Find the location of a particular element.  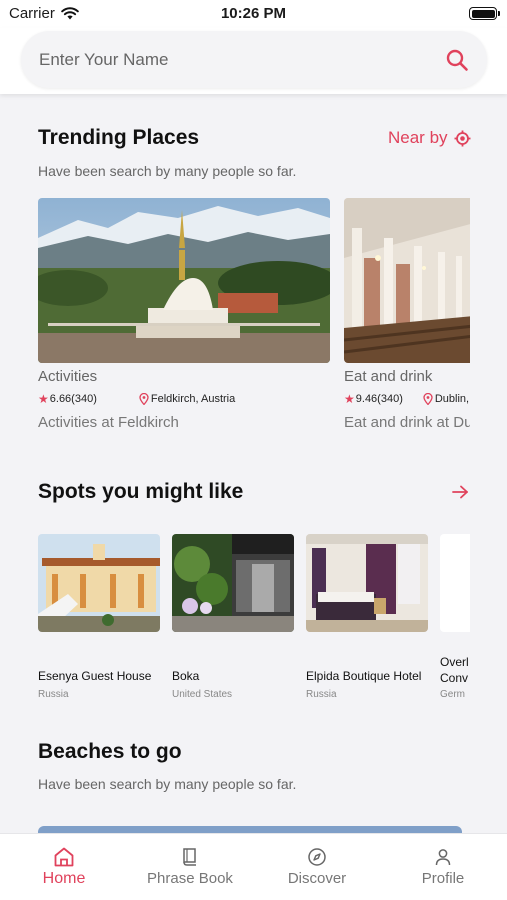

search-input is located at coordinates (229, 60).